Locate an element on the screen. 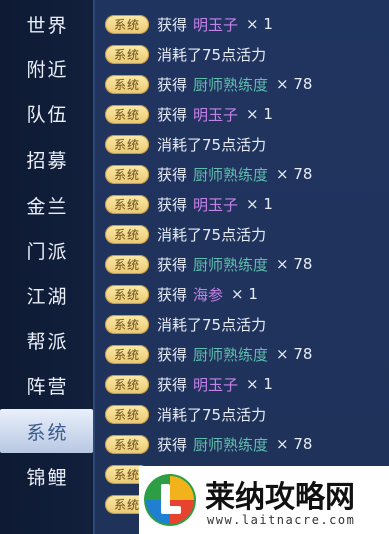 Image resolution: width=389 pixels, height=534 pixels. watermark: 莱纳攻略网 www.laitnacre.com is located at coordinates (264, 500).